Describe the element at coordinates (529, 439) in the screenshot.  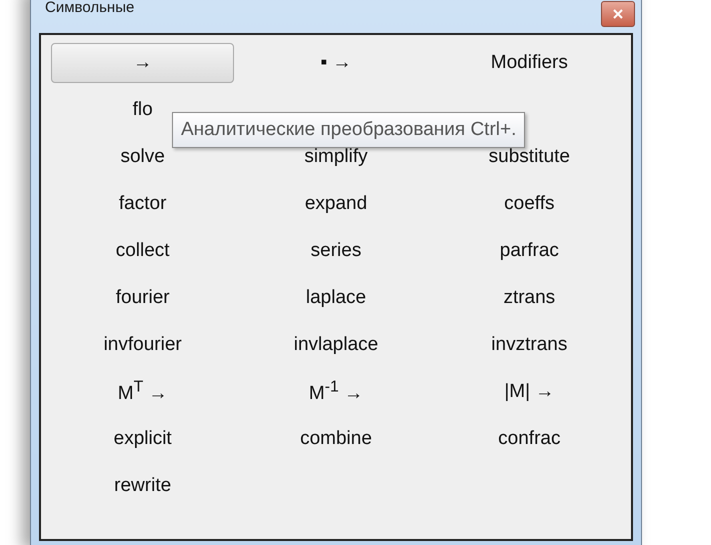
I see `palette-button: confrac` at that location.